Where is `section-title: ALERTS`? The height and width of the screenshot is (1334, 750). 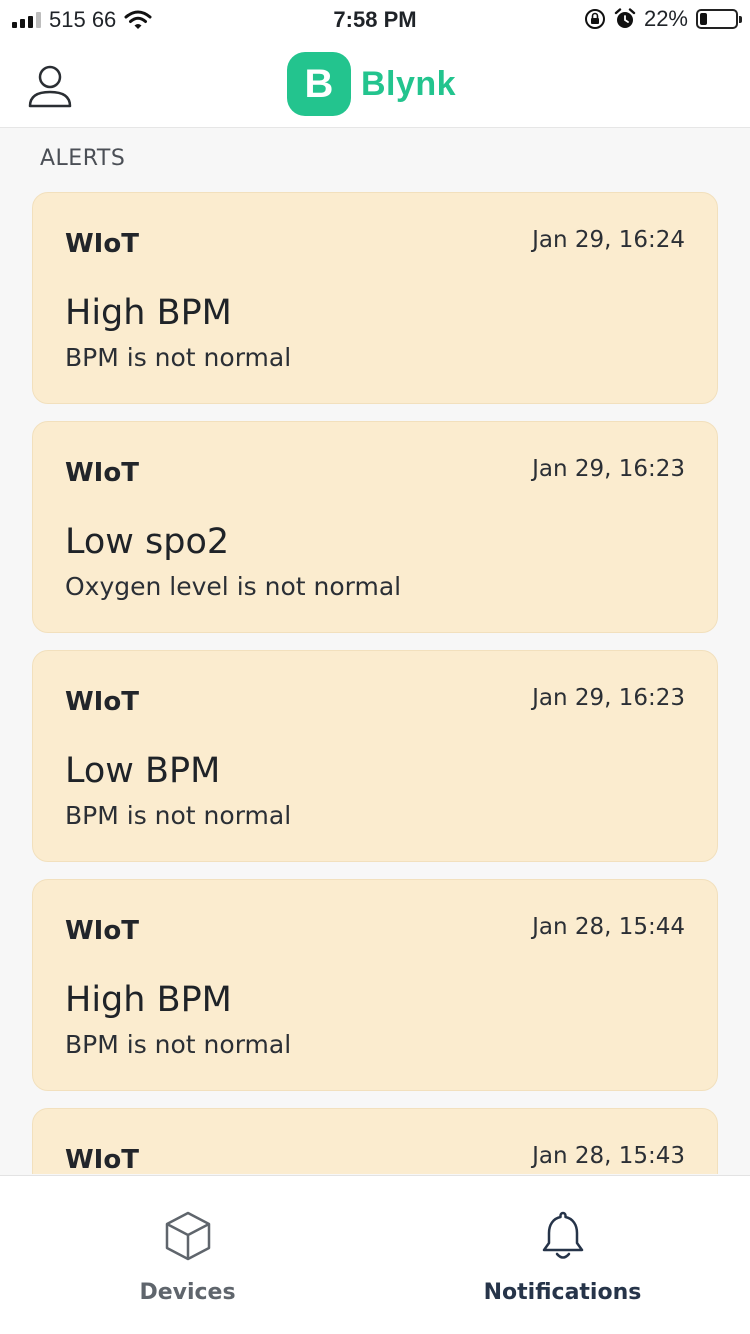
section-title: ALERTS is located at coordinates (83, 158).